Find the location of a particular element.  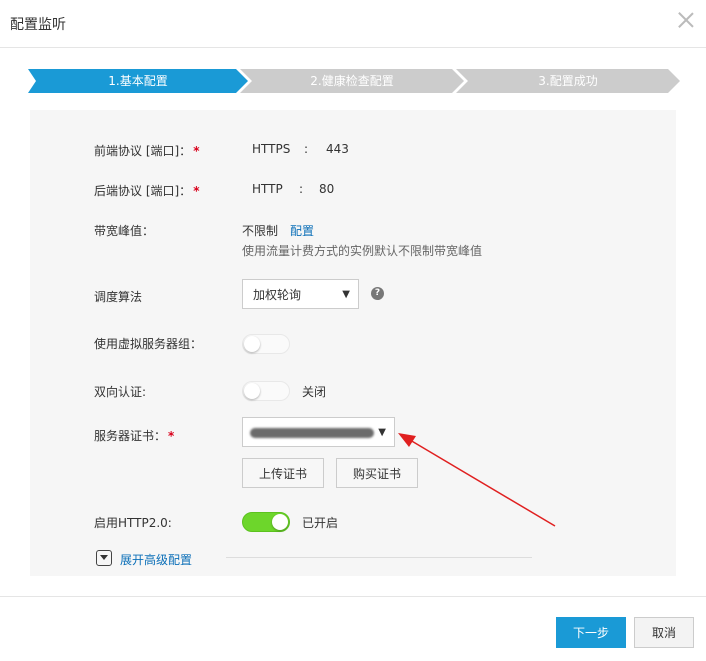

scheduler-label: 调度算法 is located at coordinates (118, 297).